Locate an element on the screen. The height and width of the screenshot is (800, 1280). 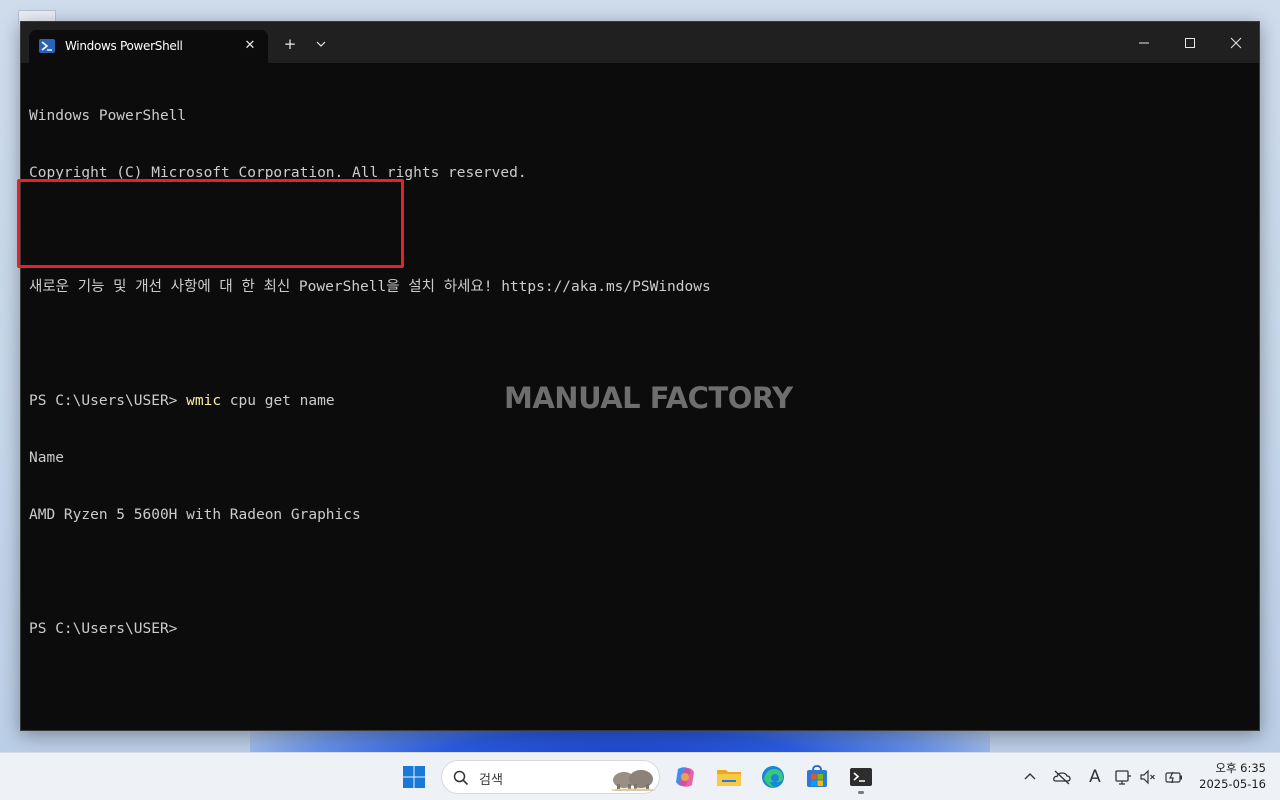
powershell-icon is located at coordinates (47, 46).